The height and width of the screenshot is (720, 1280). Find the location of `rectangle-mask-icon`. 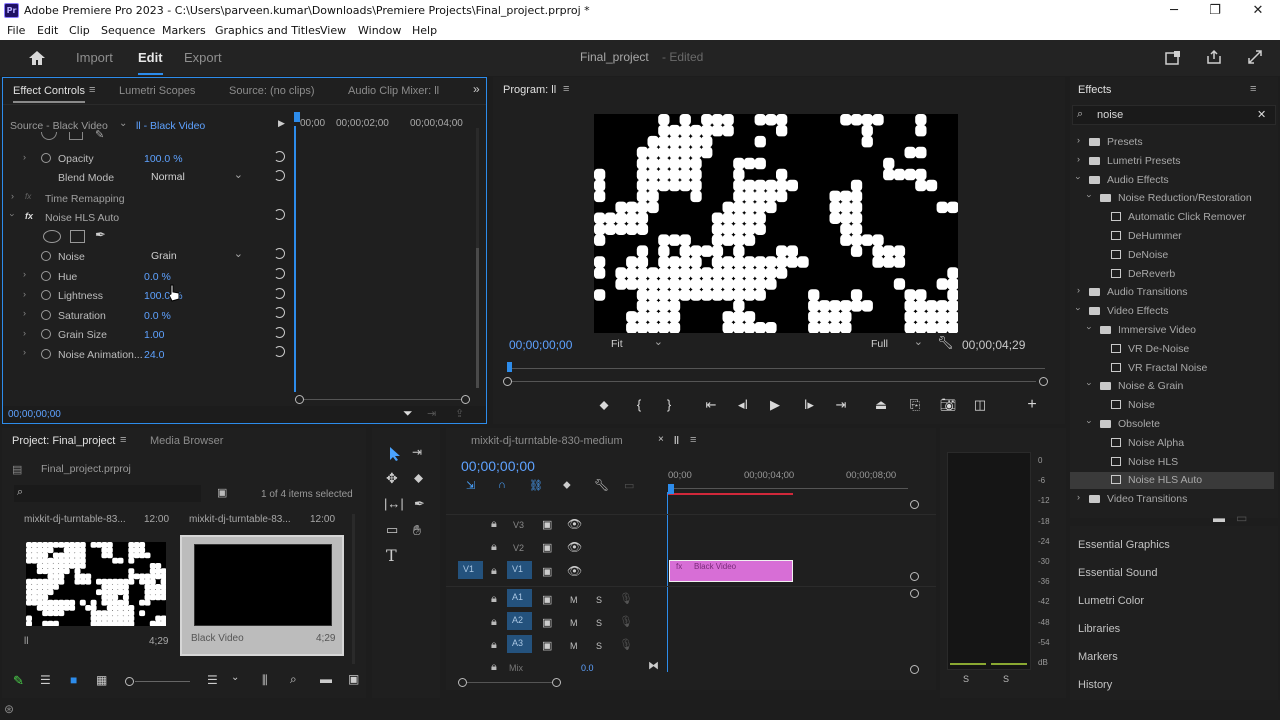

rectangle-mask-icon is located at coordinates (77, 236).